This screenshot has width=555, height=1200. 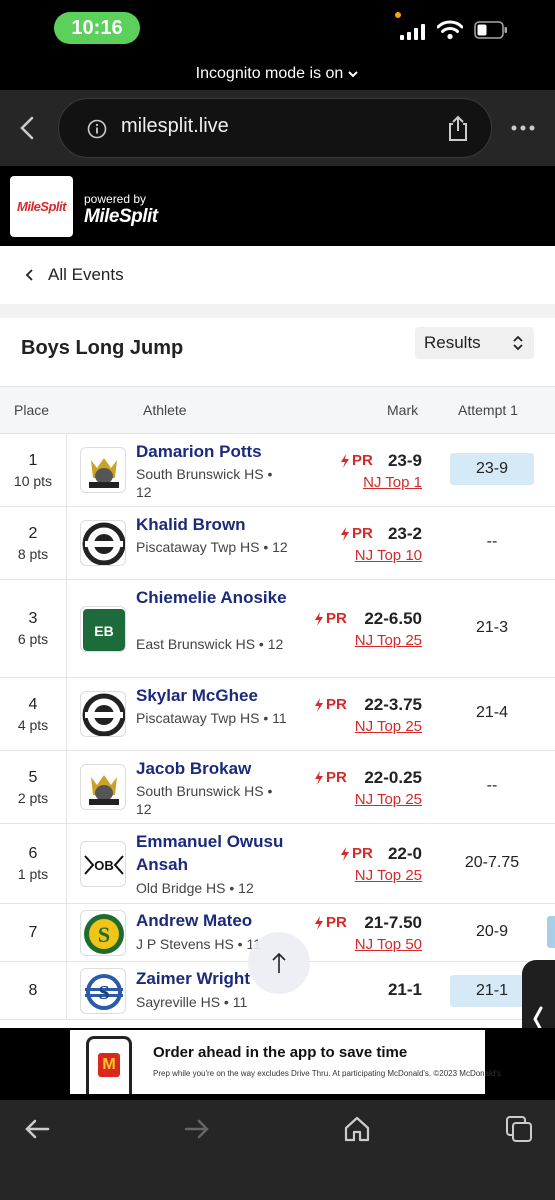 What do you see at coordinates (388, 944) in the screenshot?
I see `rank-link: NJ Top 50` at bounding box center [388, 944].